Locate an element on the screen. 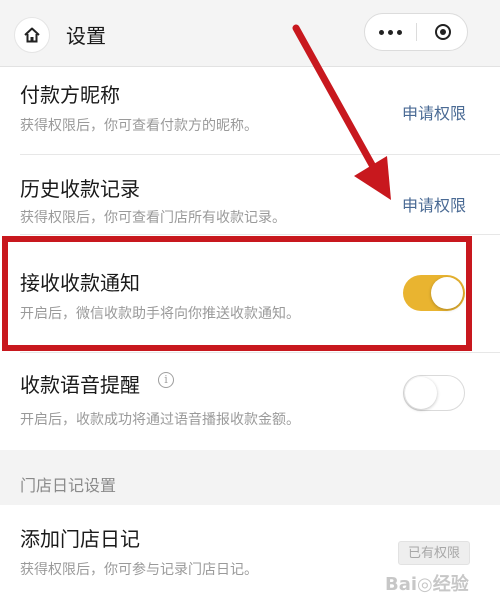 This screenshot has height=613, width=500. section-header-diary: 门店日记设置 is located at coordinates (68, 485).